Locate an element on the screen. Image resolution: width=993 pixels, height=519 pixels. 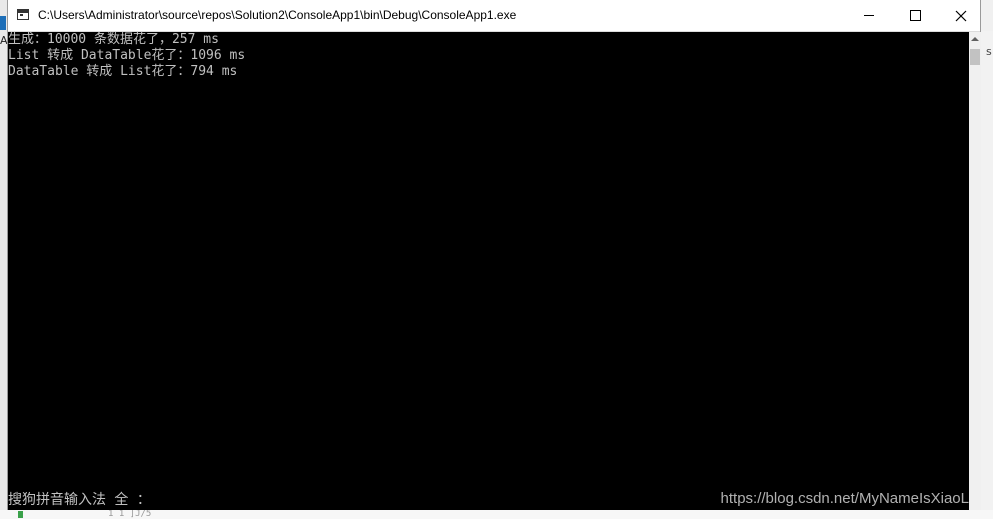
background-window-right-edge: s is located at coordinates (986, 271).